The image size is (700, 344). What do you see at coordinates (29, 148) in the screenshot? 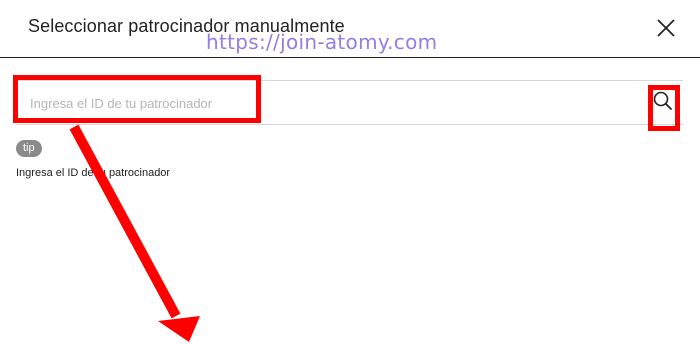
I see `tip-badge: tip` at bounding box center [29, 148].